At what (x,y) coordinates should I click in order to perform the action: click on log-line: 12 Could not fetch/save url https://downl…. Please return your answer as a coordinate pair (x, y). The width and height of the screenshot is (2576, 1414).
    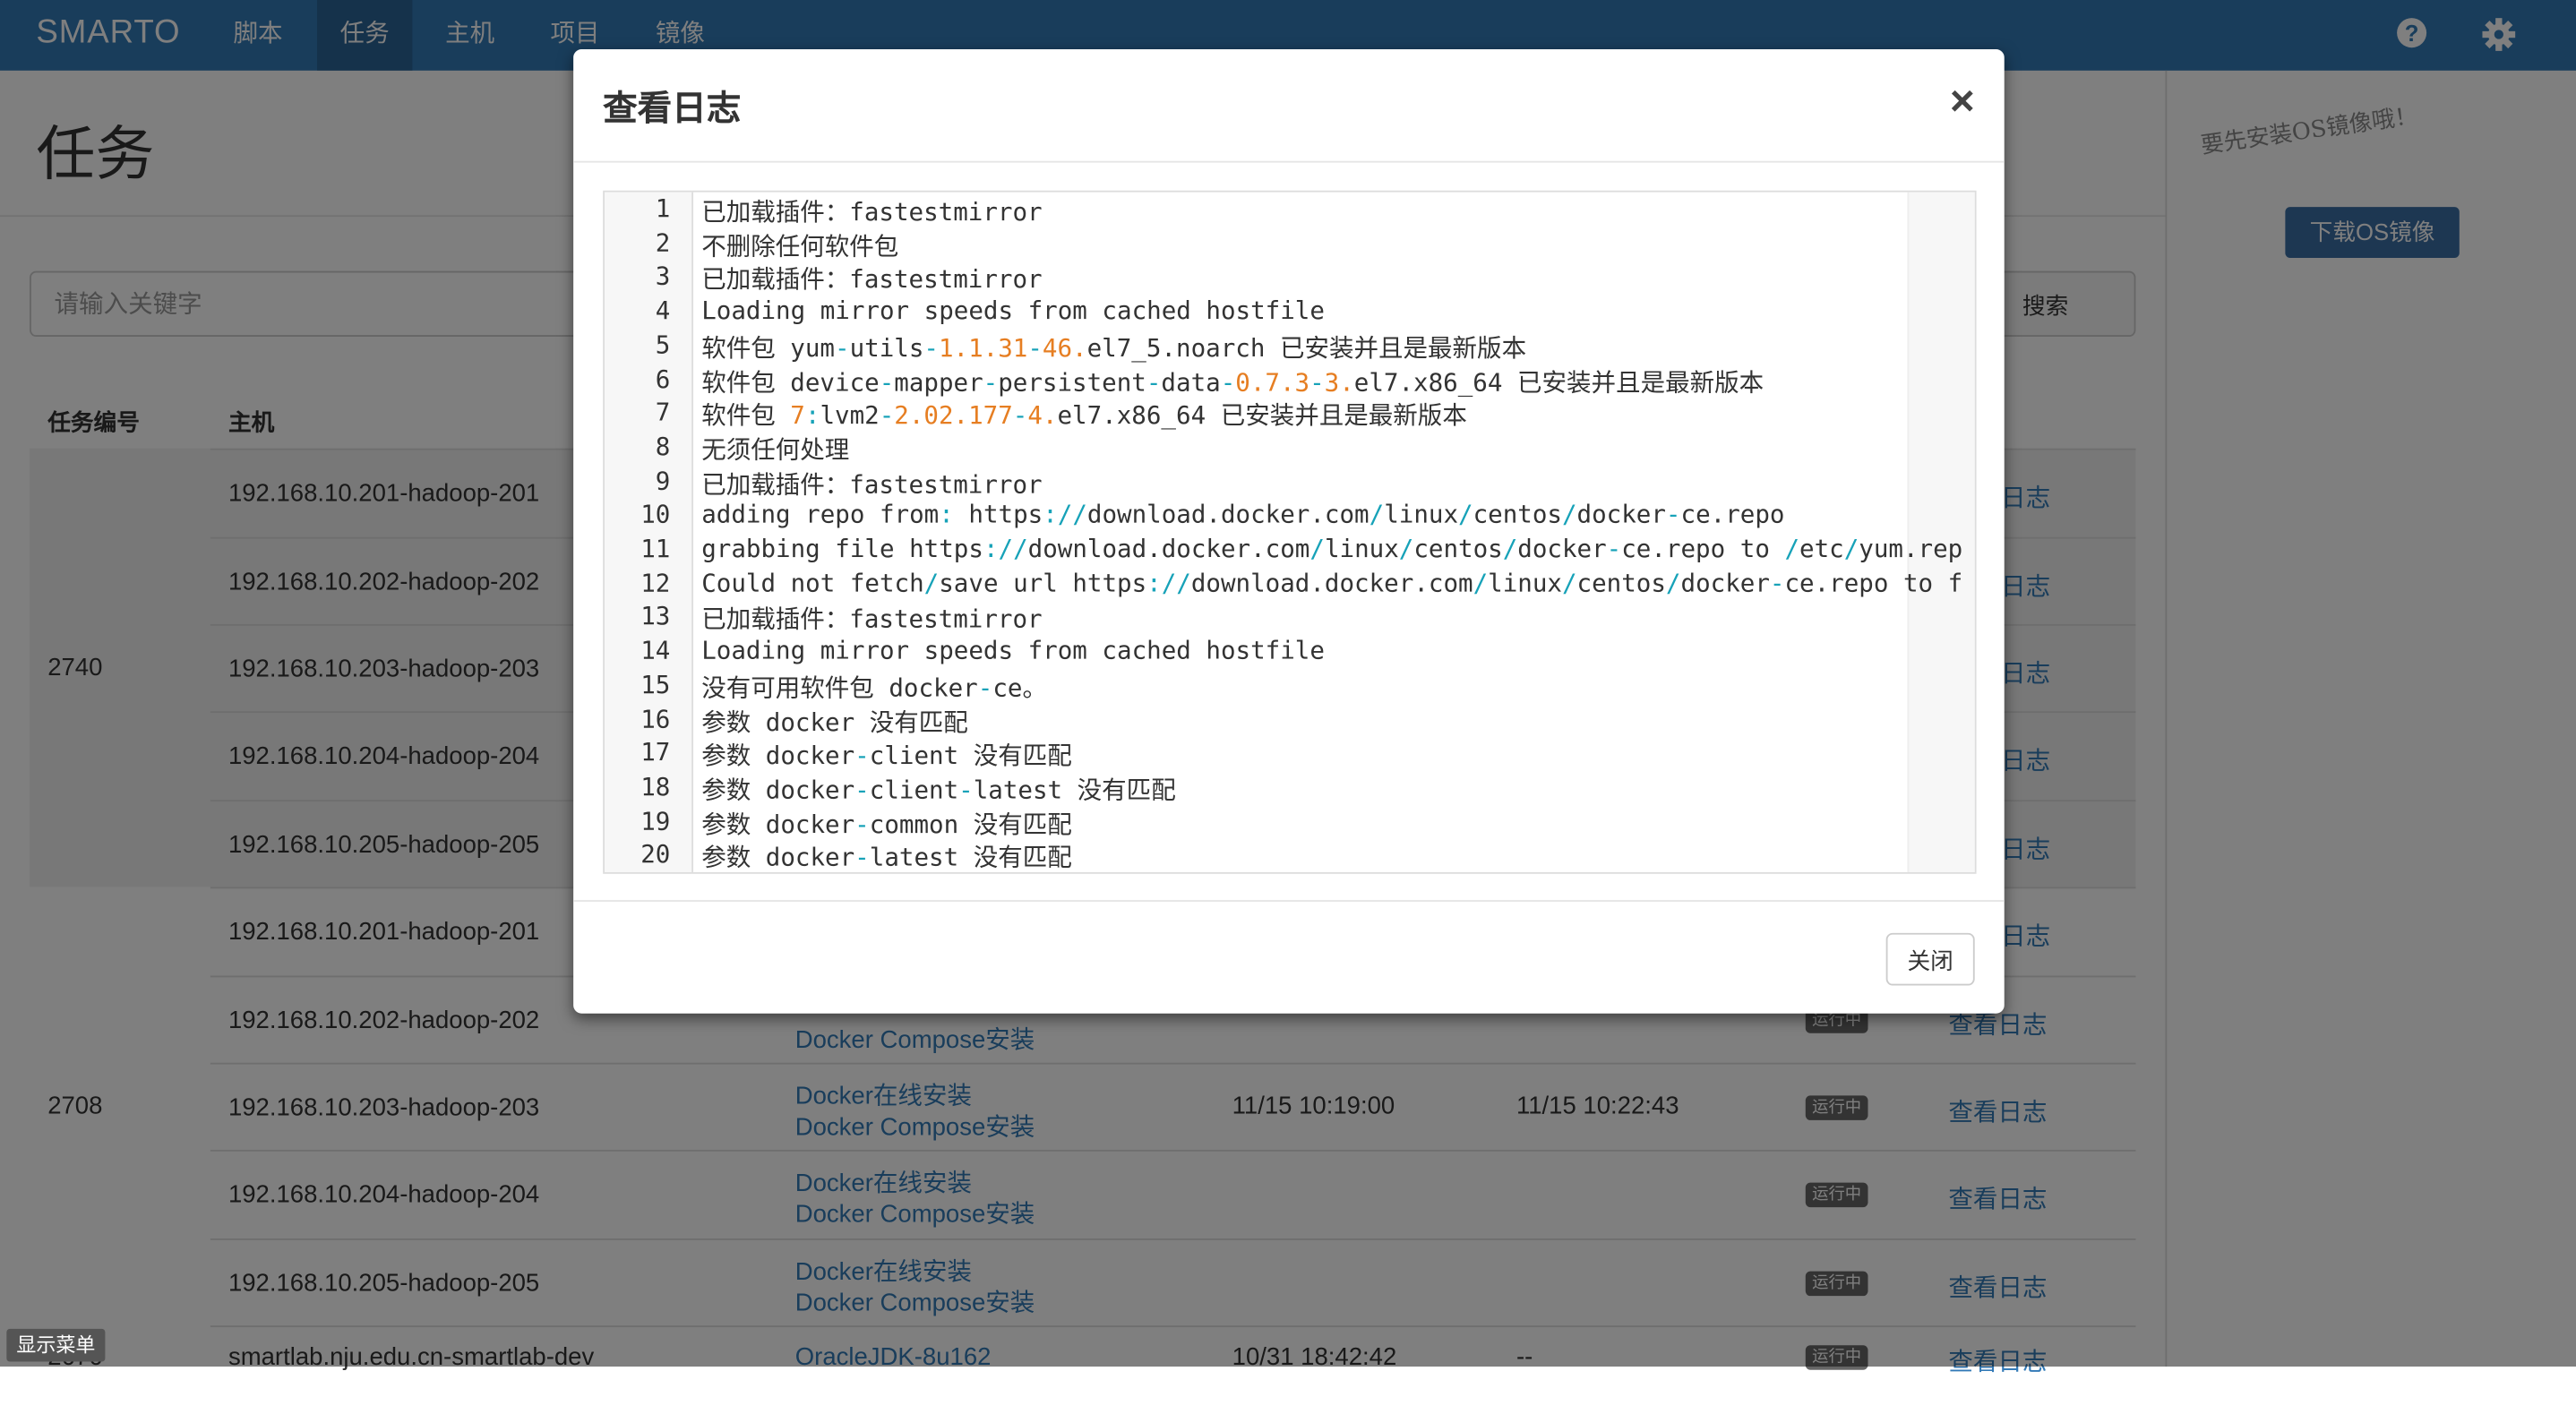
    Looking at the image, I should click on (1283, 585).